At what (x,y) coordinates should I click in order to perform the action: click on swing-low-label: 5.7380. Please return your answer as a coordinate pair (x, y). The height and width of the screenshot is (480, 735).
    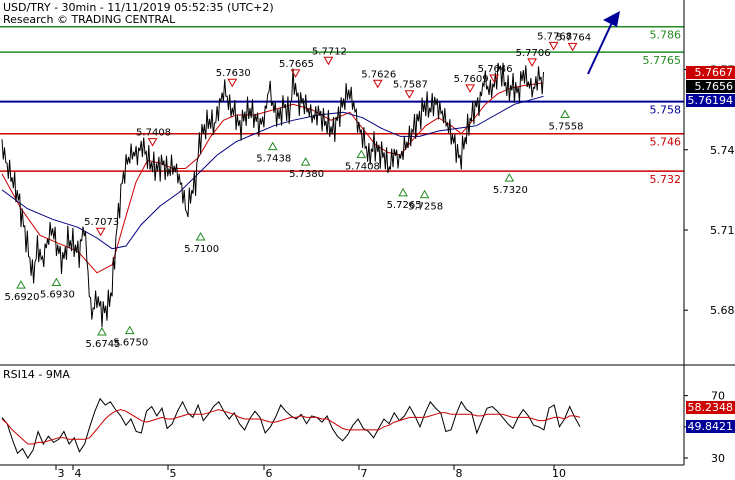
    Looking at the image, I should click on (306, 174).